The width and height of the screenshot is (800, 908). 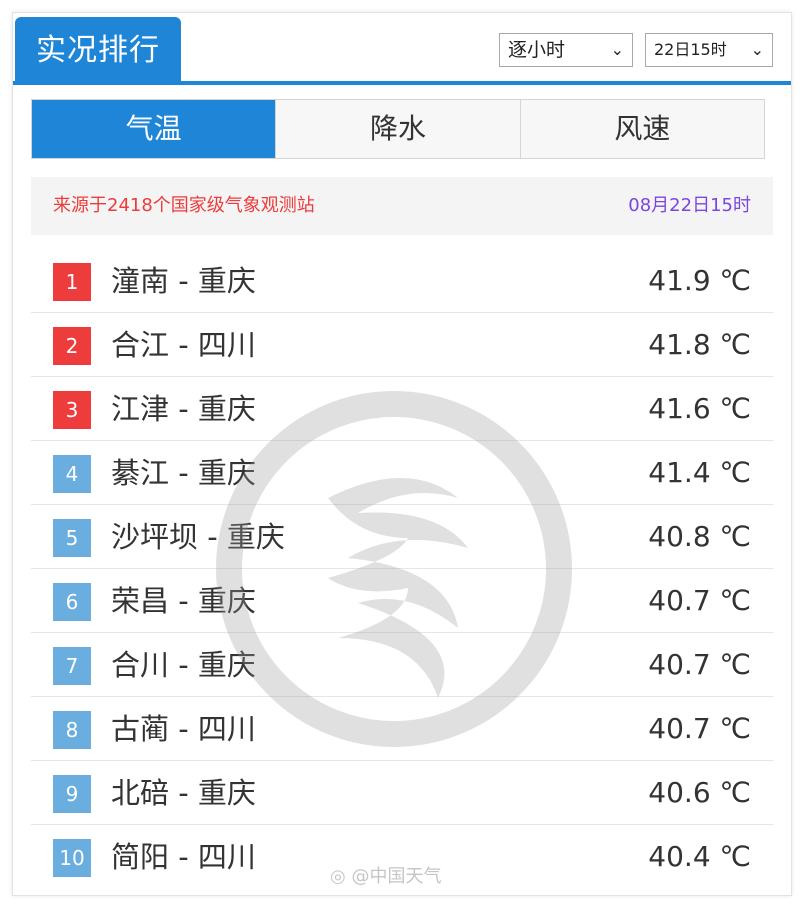 I want to click on weibo-watermark-text: @中国天气, so click(x=396, y=876).